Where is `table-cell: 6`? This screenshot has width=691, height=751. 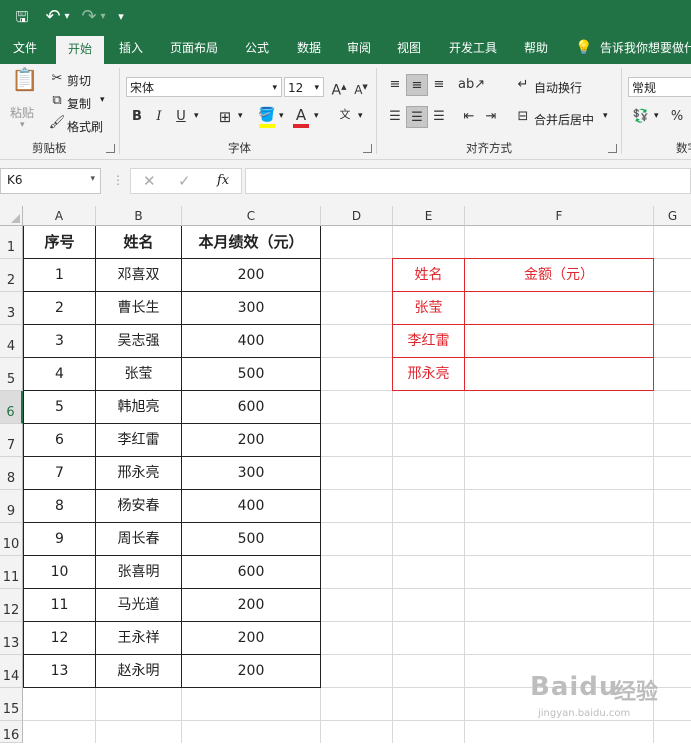
table-cell: 6 is located at coordinates (59, 440).